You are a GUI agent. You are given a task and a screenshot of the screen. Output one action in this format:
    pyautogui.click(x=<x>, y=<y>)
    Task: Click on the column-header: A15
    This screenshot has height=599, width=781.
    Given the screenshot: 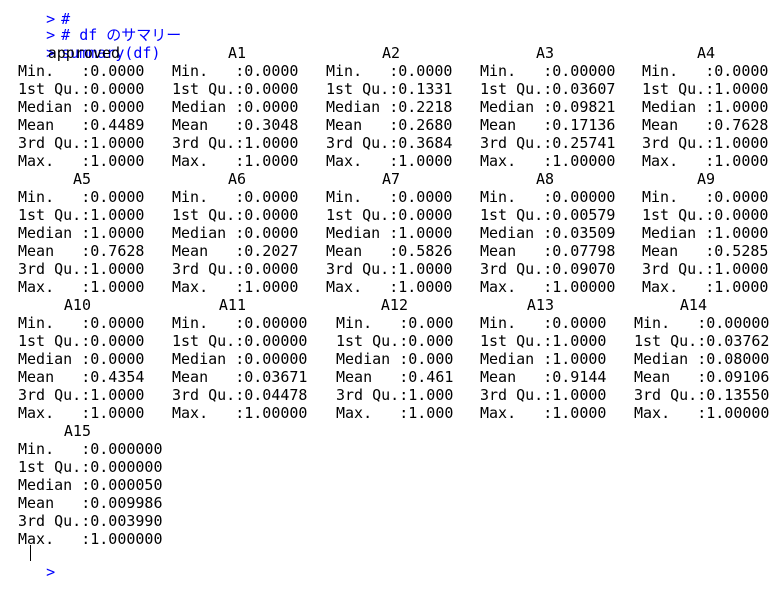 What is the action you would take?
    pyautogui.click(x=77, y=431)
    